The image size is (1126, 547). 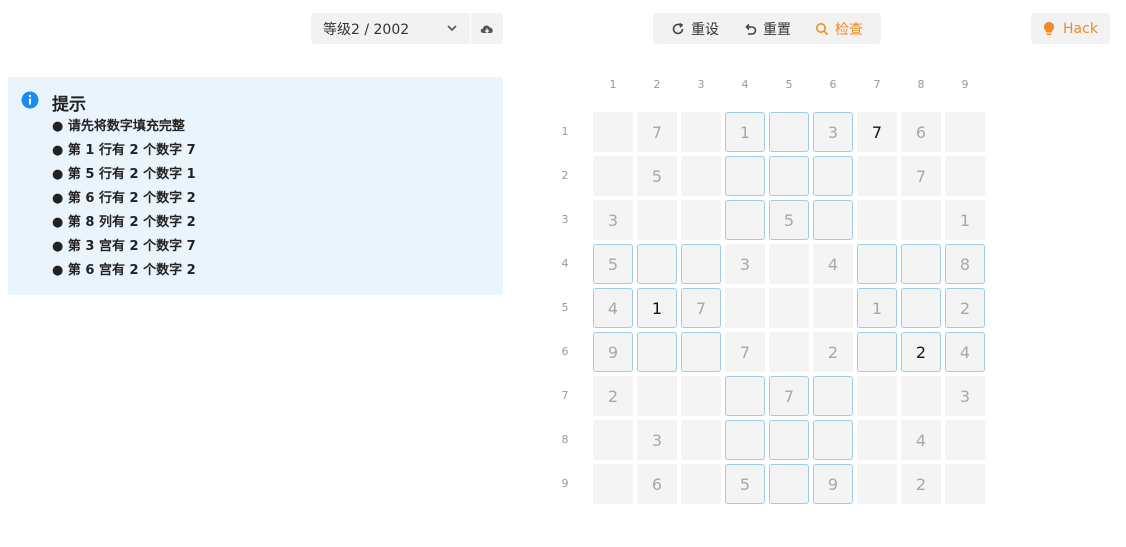 I want to click on redo-button: 重置, so click(x=767, y=29).